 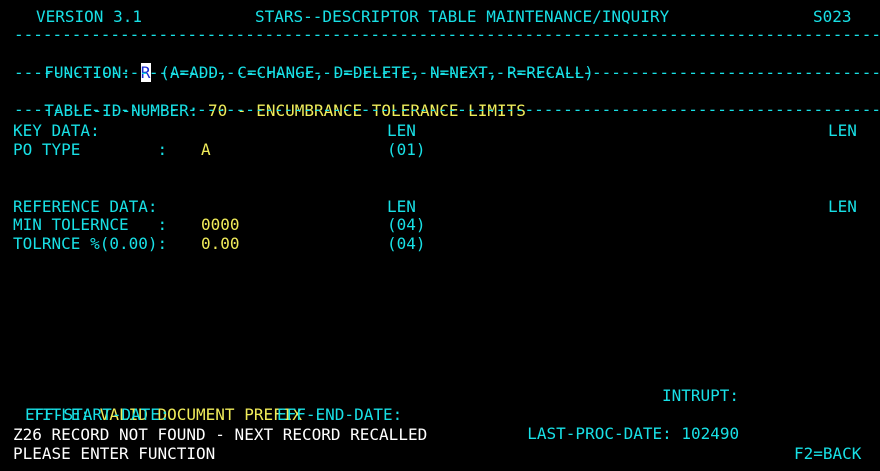 What do you see at coordinates (220, 224) in the screenshot?
I see `min-tolerance-input: 0000` at bounding box center [220, 224].